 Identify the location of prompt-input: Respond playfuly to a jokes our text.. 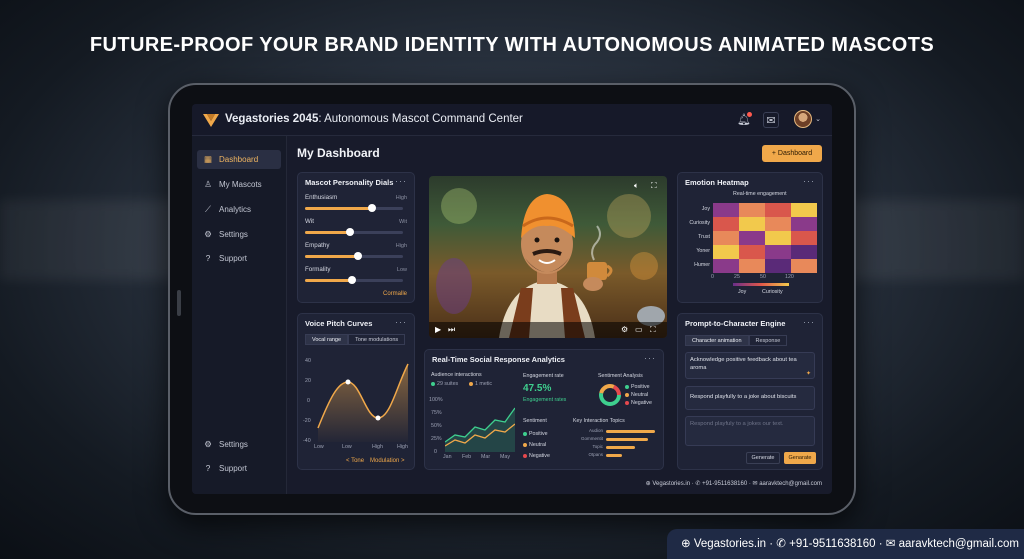
(750, 431).